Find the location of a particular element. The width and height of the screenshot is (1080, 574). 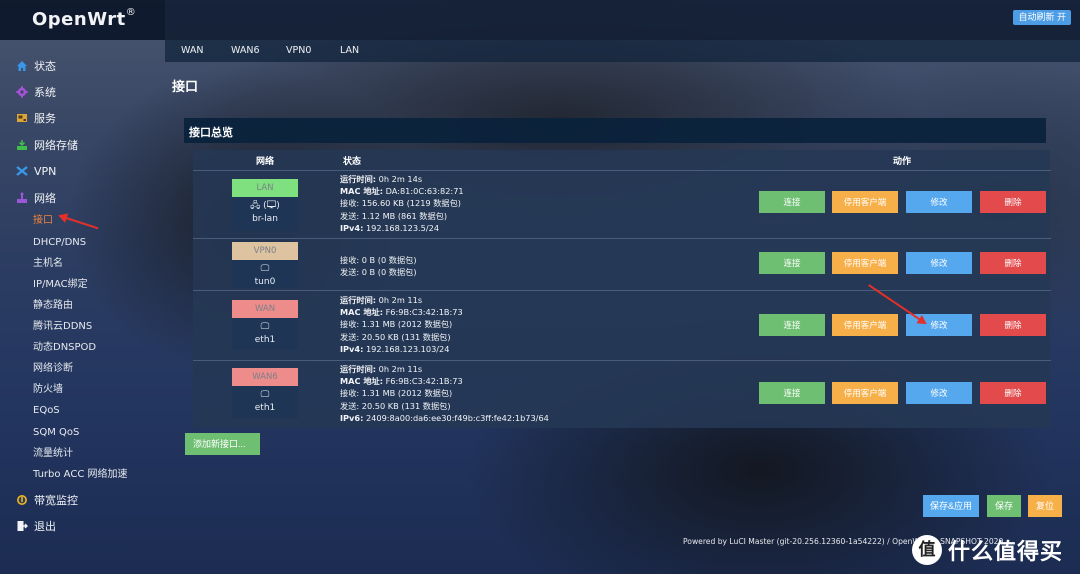

interface-badge-vpn0: VPN0 🖵 tun0 is located at coordinates (265, 265).